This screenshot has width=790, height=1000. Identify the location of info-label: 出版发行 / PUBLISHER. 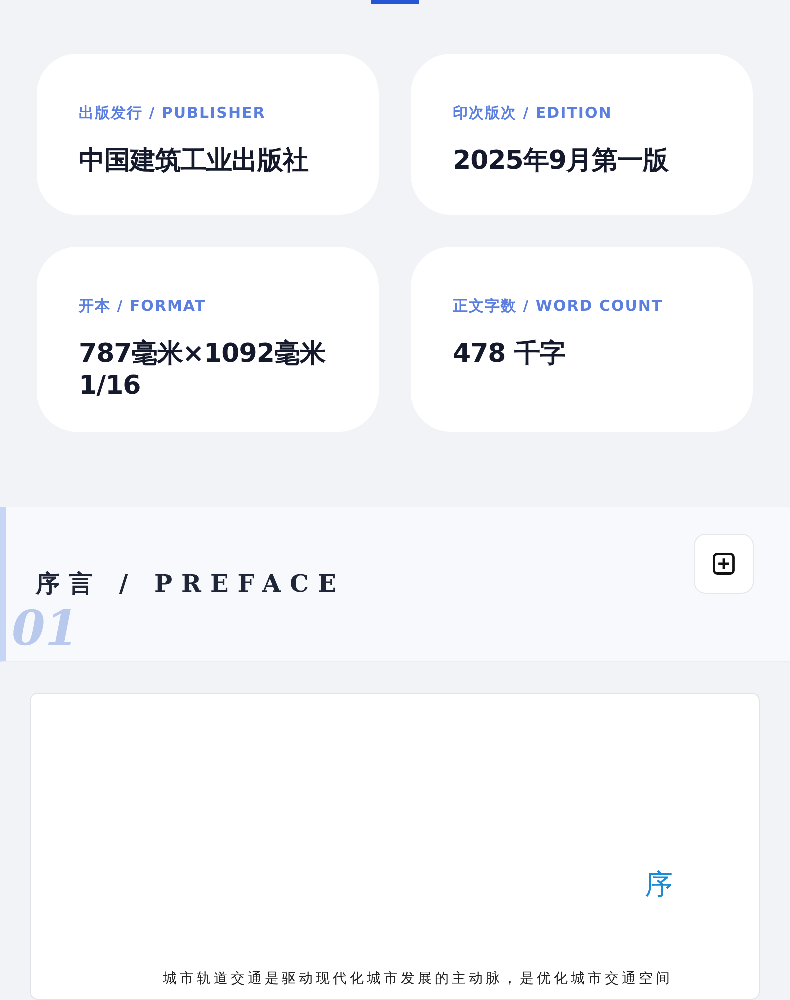
(173, 113).